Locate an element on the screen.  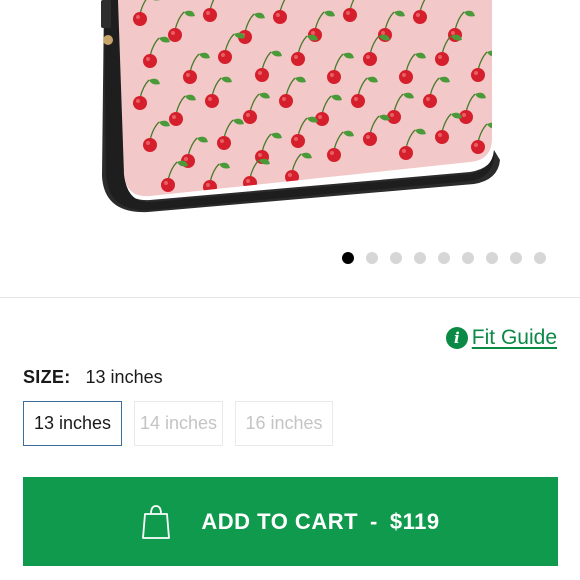
size-options: 13 inches 14 inches 16 inches is located at coordinates (178, 423).